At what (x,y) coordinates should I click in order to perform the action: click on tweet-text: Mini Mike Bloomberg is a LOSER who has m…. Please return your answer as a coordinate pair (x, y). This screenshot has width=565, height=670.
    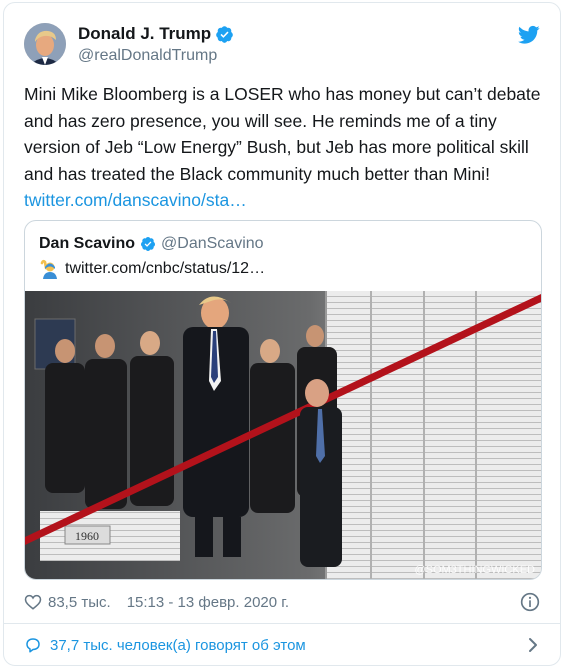
    Looking at the image, I should click on (282, 134).